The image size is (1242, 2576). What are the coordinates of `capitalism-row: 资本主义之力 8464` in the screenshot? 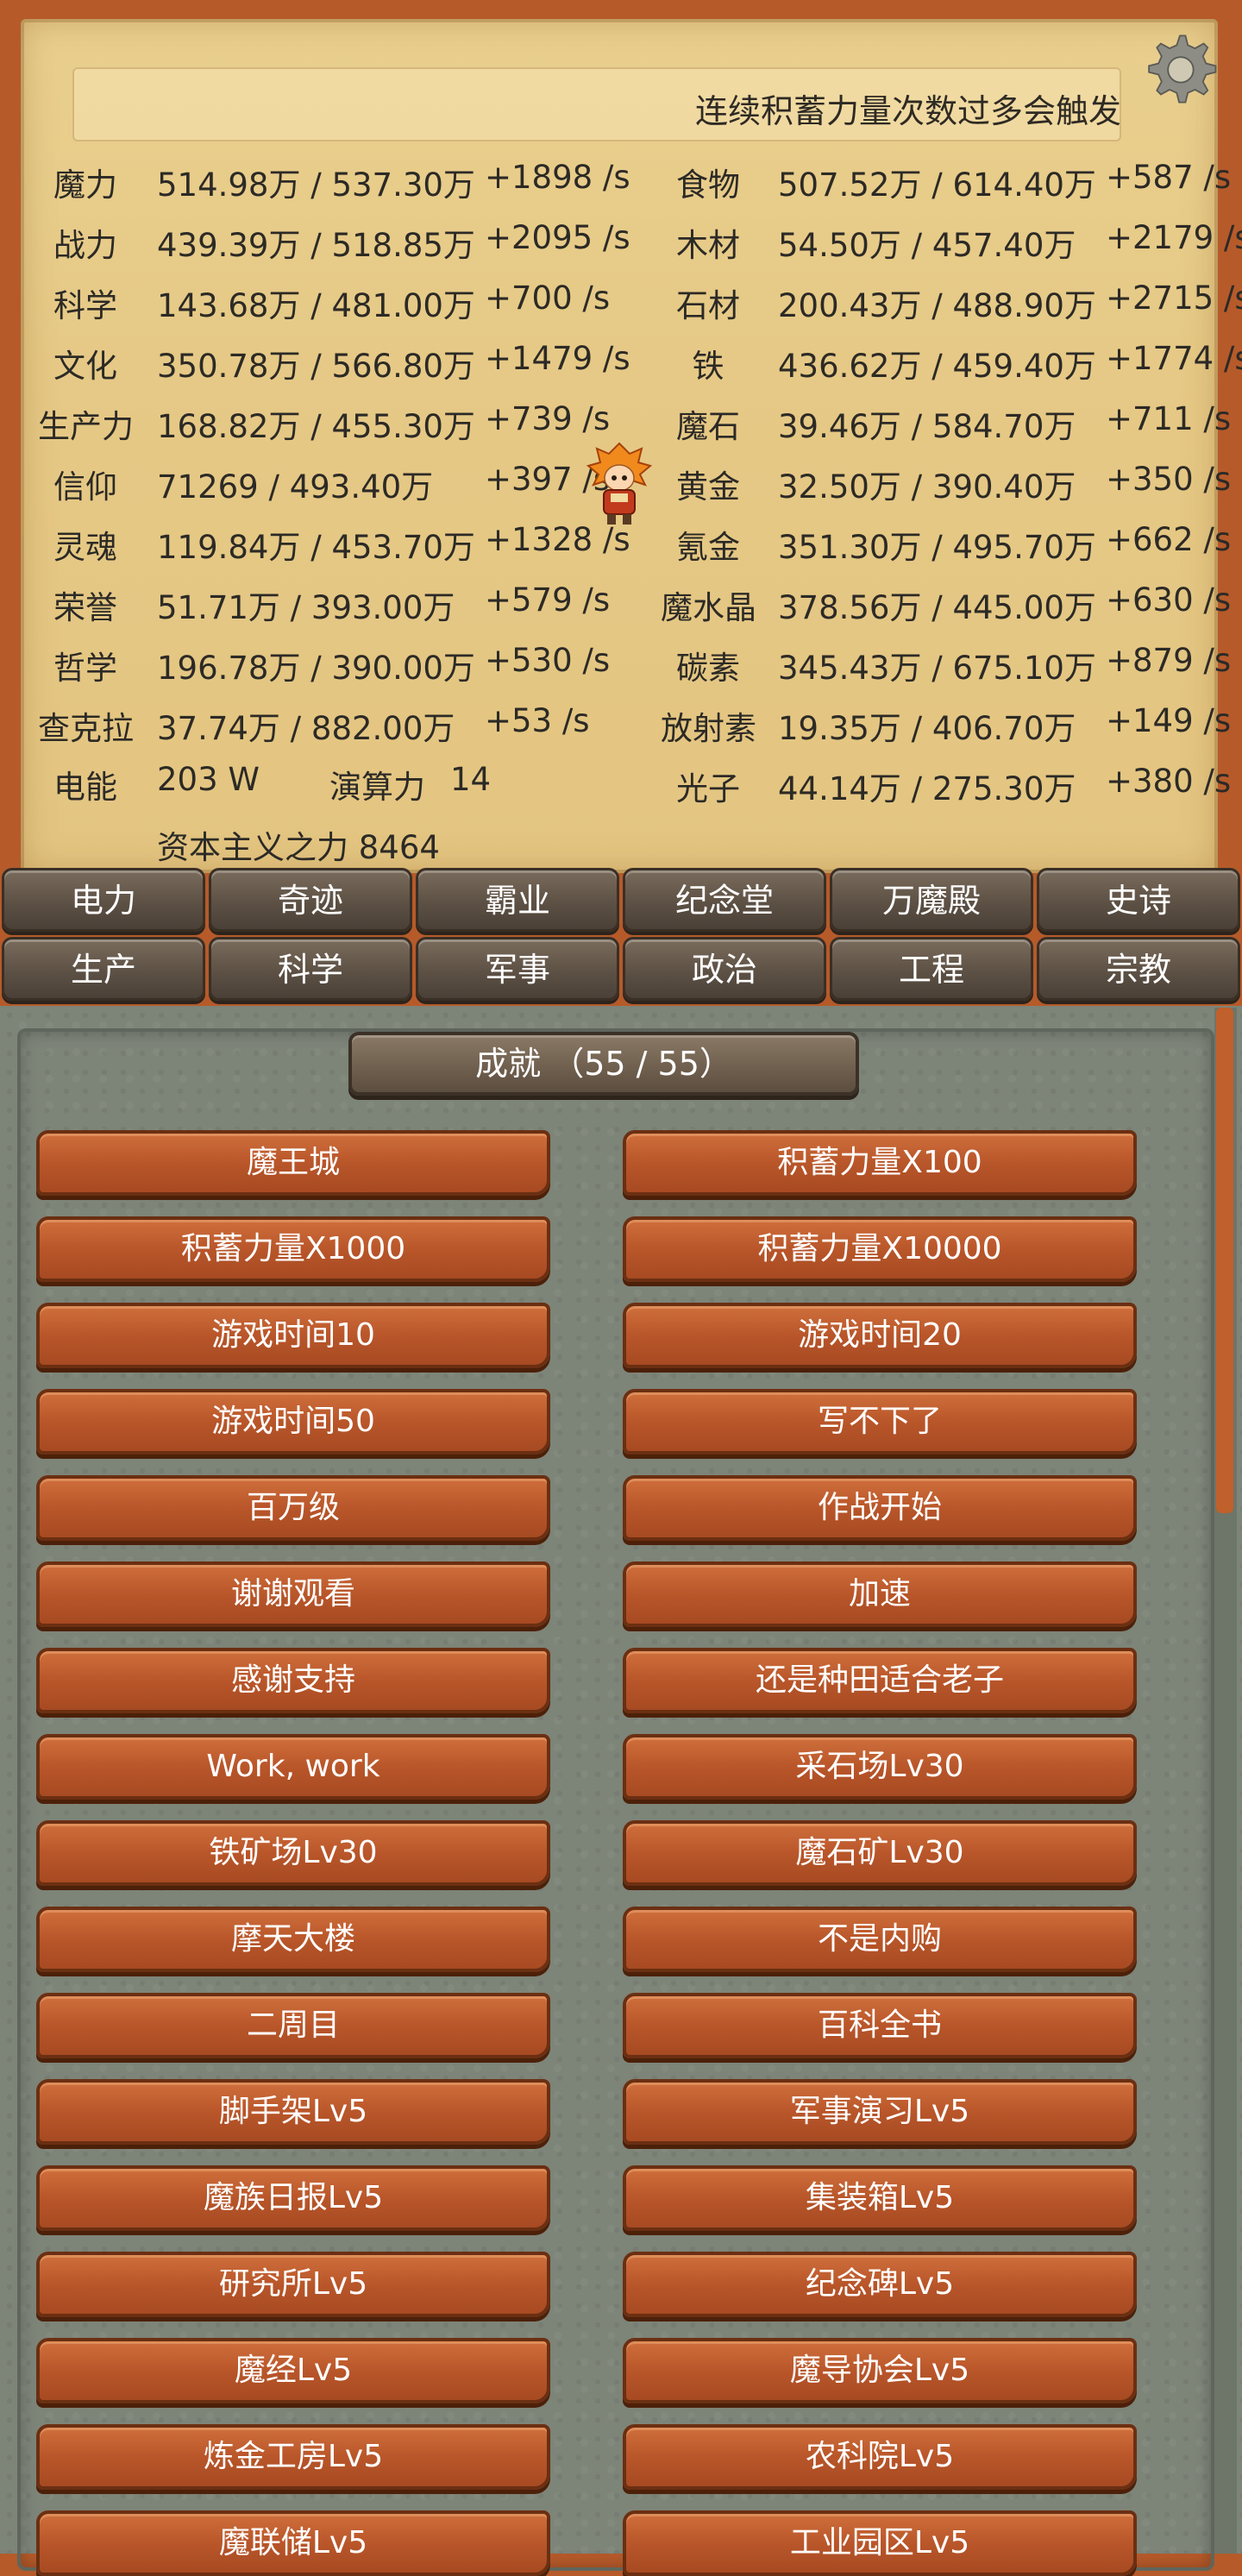 It's located at (372, 847).